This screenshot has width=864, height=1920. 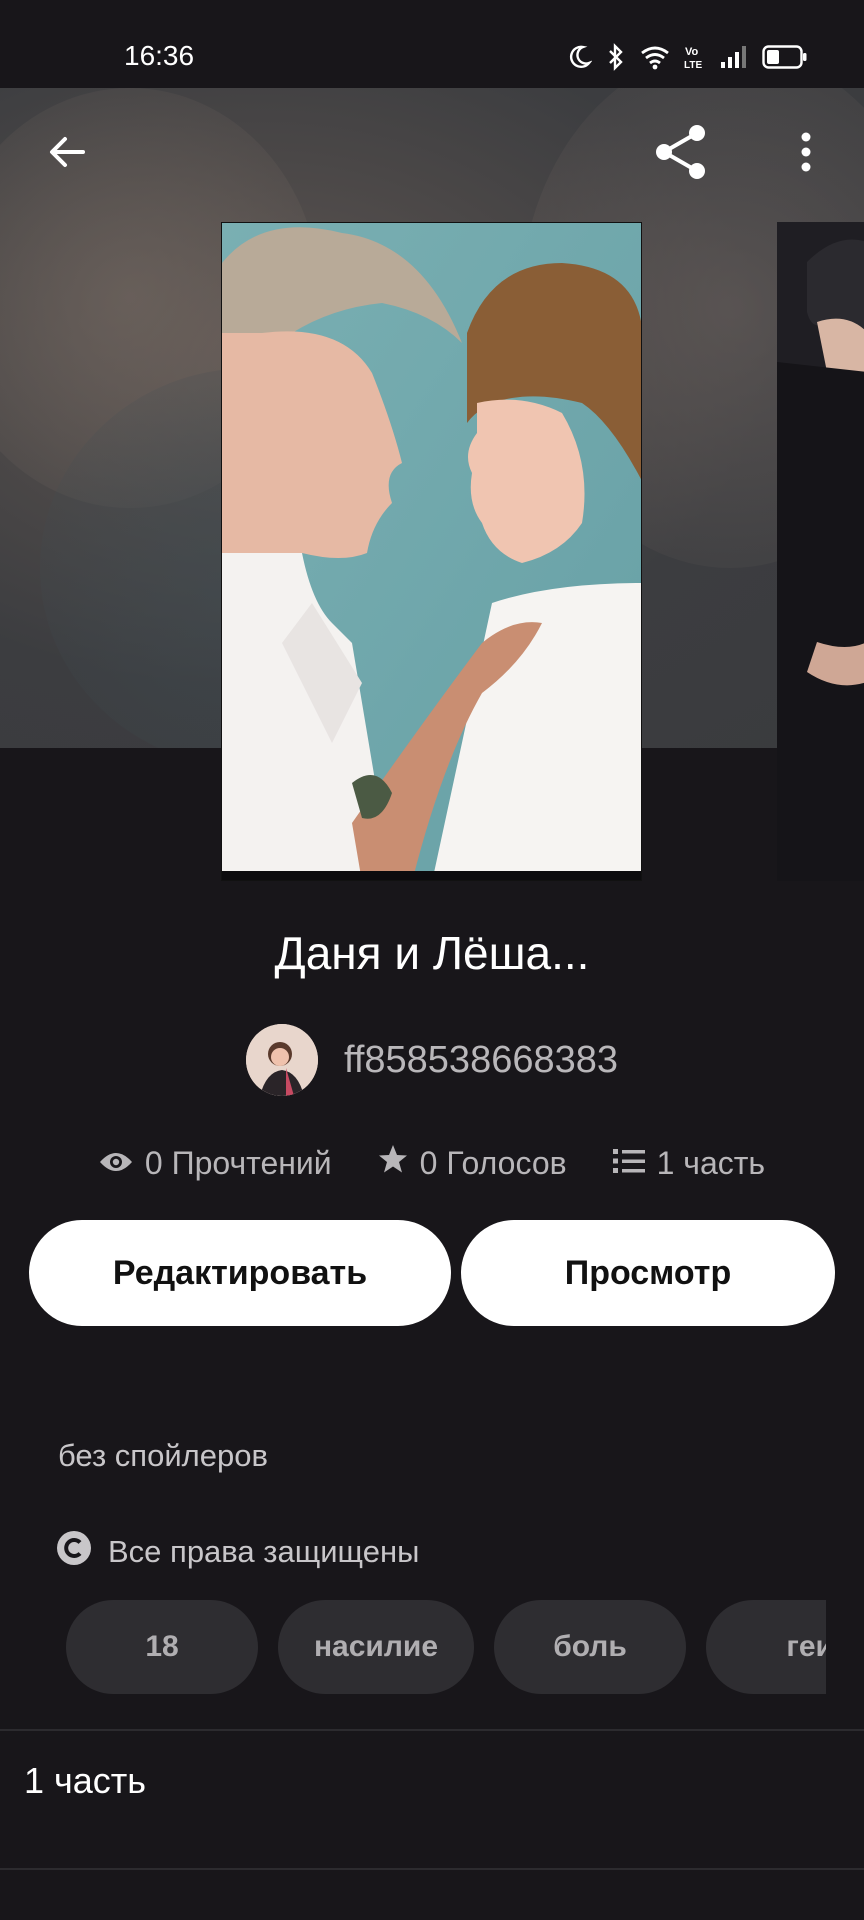 What do you see at coordinates (734, 57) in the screenshot?
I see `signal-icon` at bounding box center [734, 57].